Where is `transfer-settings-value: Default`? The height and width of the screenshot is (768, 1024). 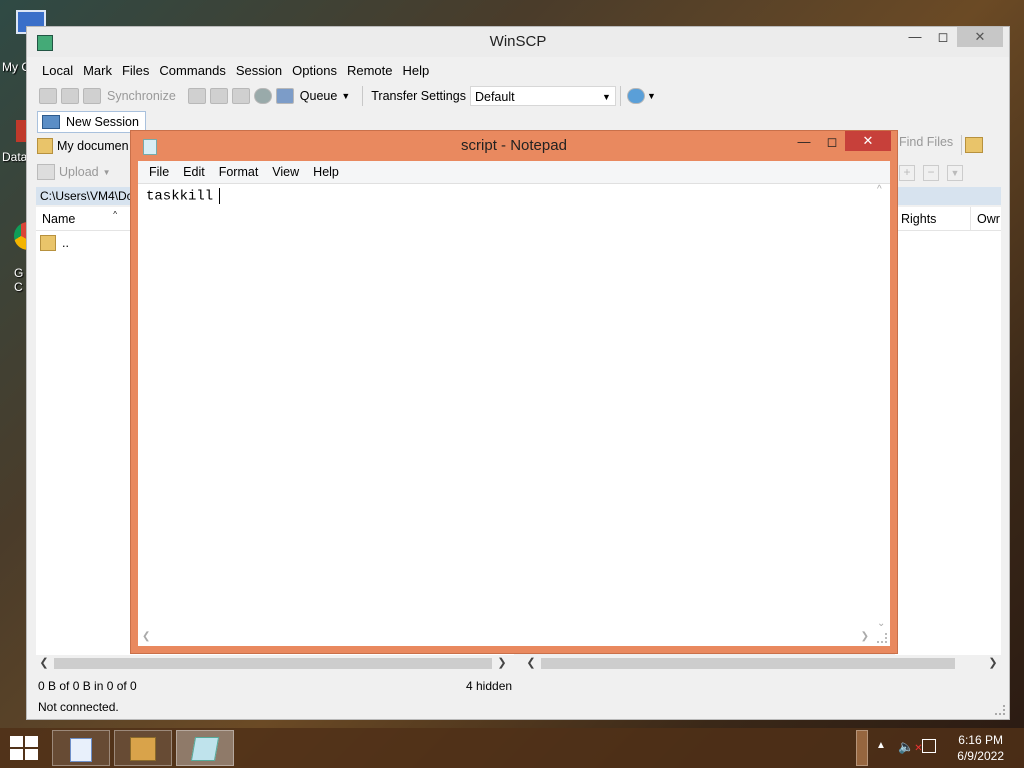 transfer-settings-value: Default is located at coordinates (494, 97).